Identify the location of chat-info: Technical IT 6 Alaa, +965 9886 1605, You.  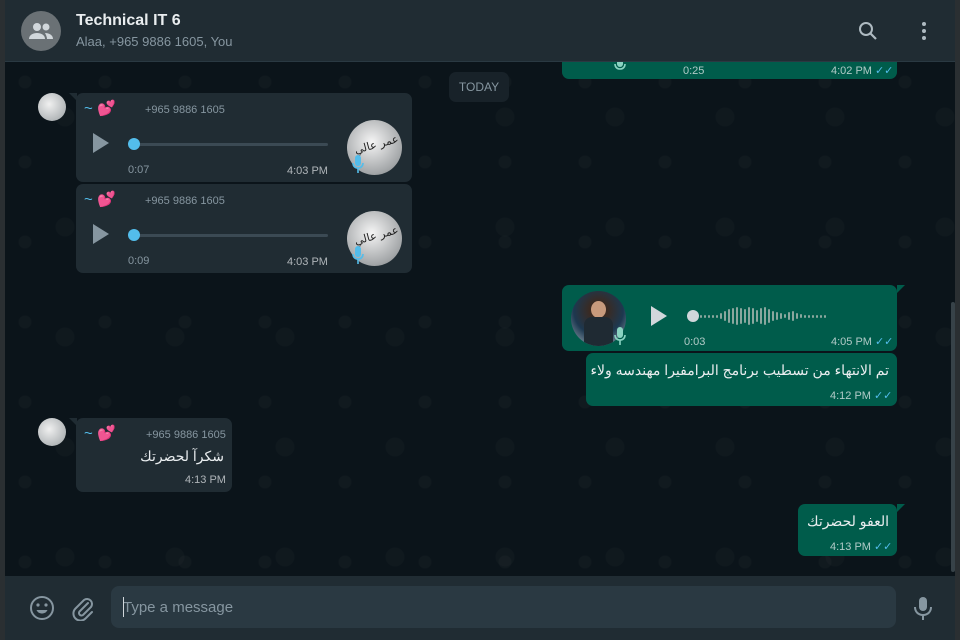
(154, 30).